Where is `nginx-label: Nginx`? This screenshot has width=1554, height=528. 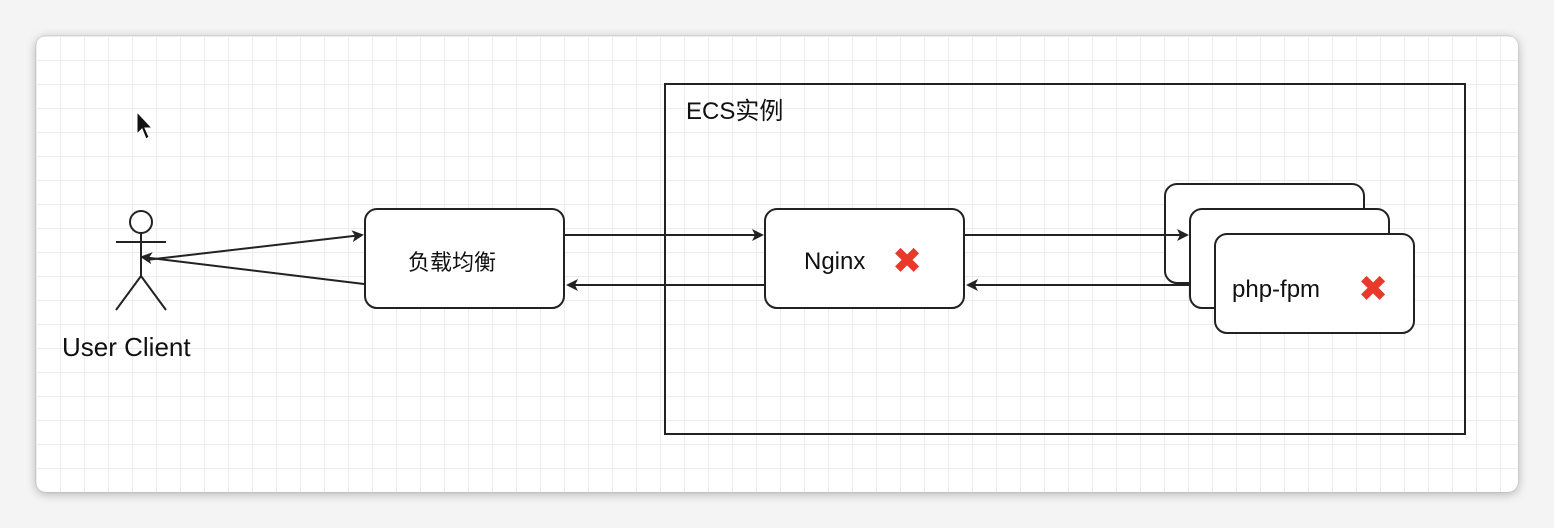 nginx-label: Nginx is located at coordinates (835, 261).